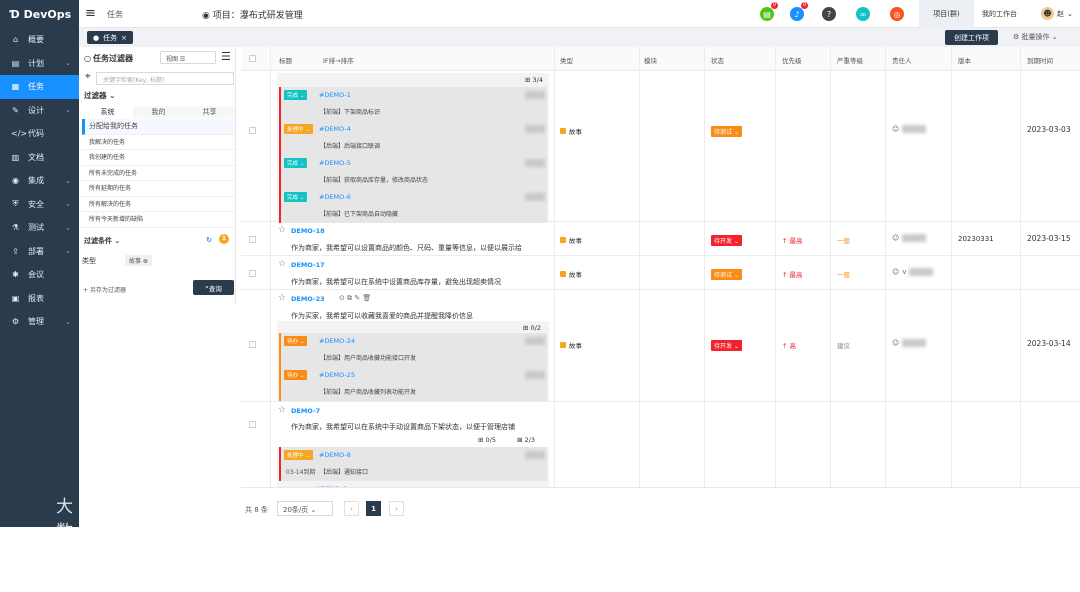  I want to click on subtask-id: #DEMO-1, so click(335, 95).